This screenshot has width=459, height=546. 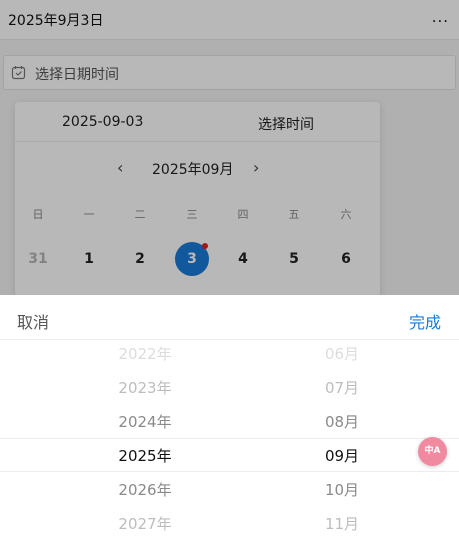 I want to click on translate-badge-icon: 中A, so click(x=432, y=451).